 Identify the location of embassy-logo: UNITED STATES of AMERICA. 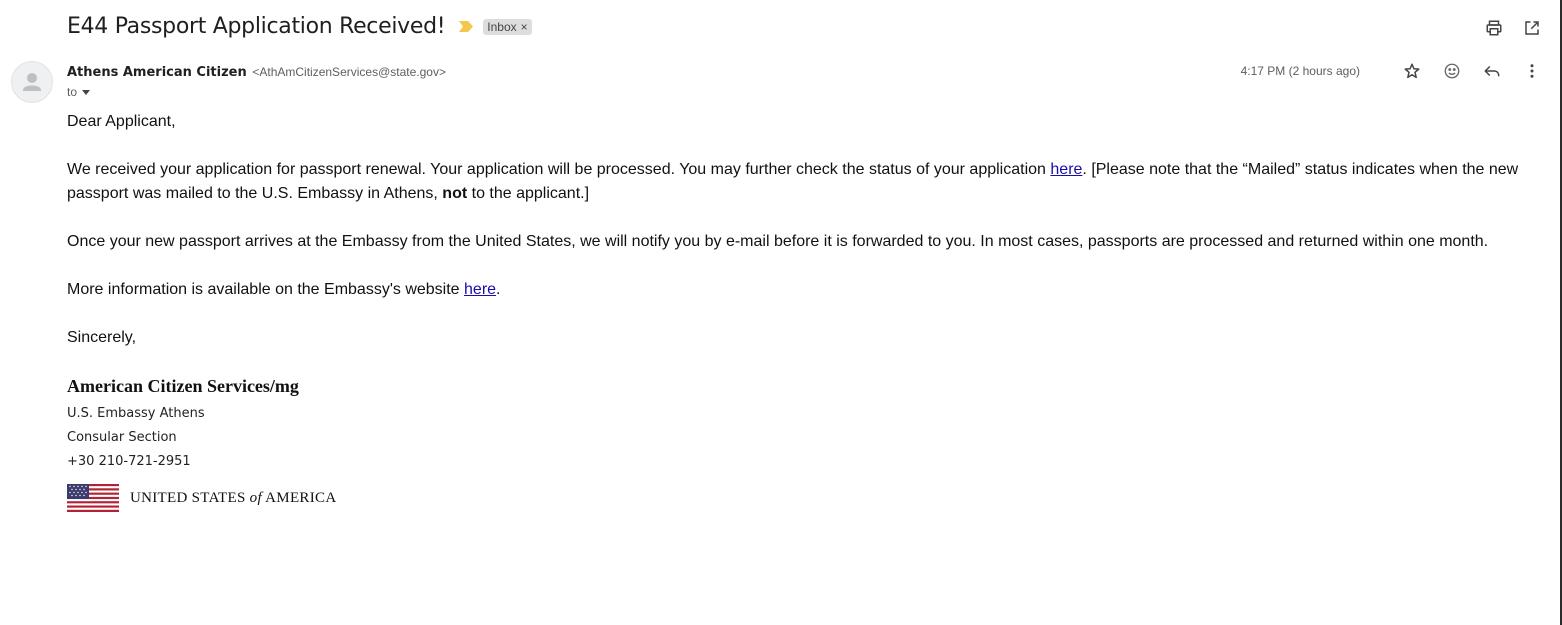
(201, 498).